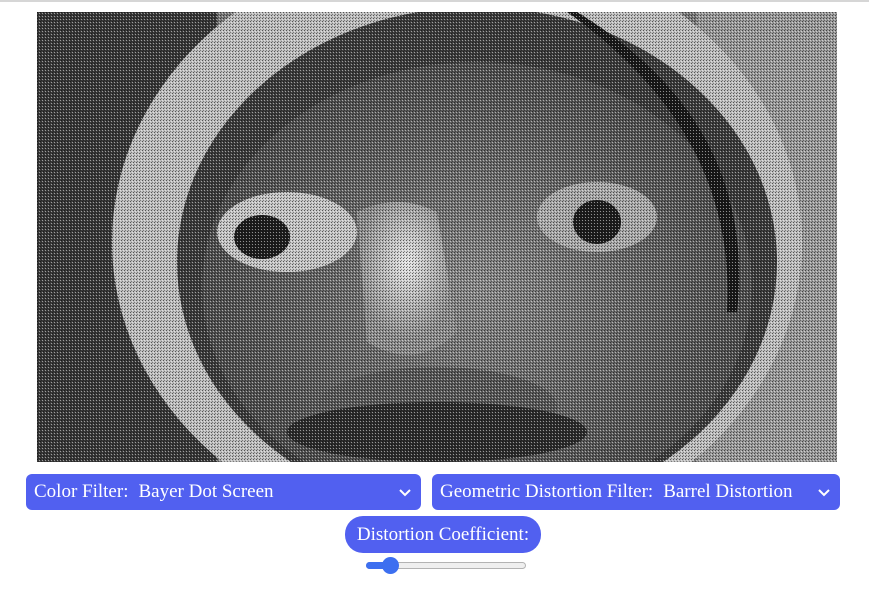 The width and height of the screenshot is (869, 598). I want to click on geometric-filter-label: Geometric Distortion Filter:, so click(547, 491).